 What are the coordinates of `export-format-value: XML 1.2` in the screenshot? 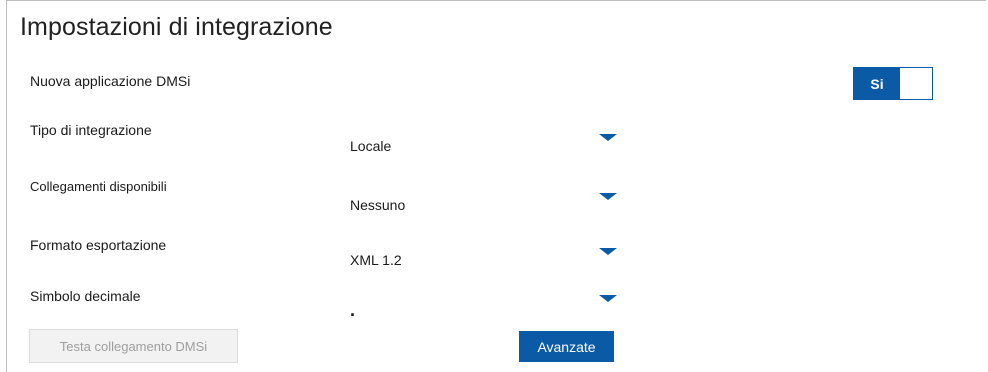 It's located at (376, 260).